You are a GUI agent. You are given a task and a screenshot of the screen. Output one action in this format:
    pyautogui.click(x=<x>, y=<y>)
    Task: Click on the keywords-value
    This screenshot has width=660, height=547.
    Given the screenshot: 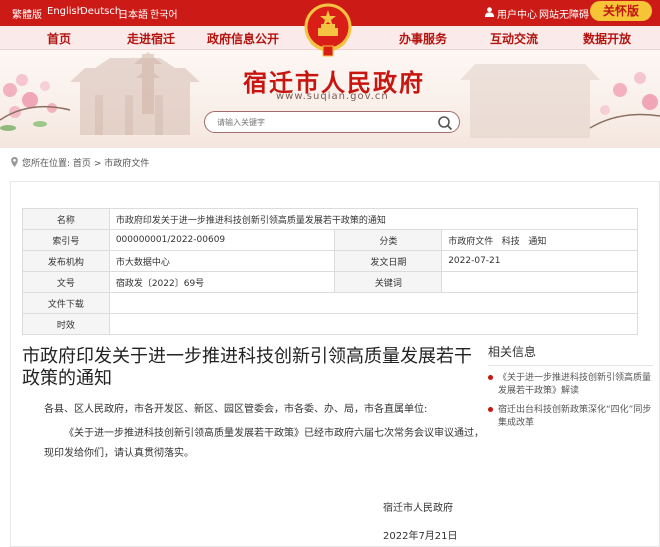 What is the action you would take?
    pyautogui.click(x=539, y=282)
    